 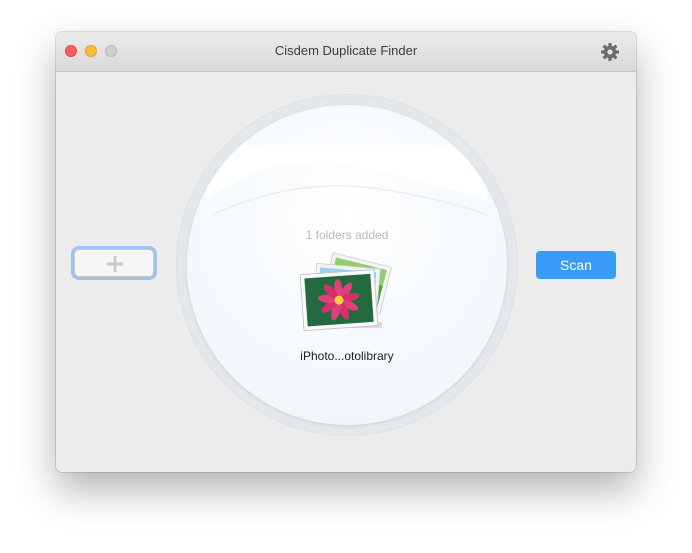 I want to click on title-bar: Cisdem Duplicate Finder, so click(x=346, y=52).